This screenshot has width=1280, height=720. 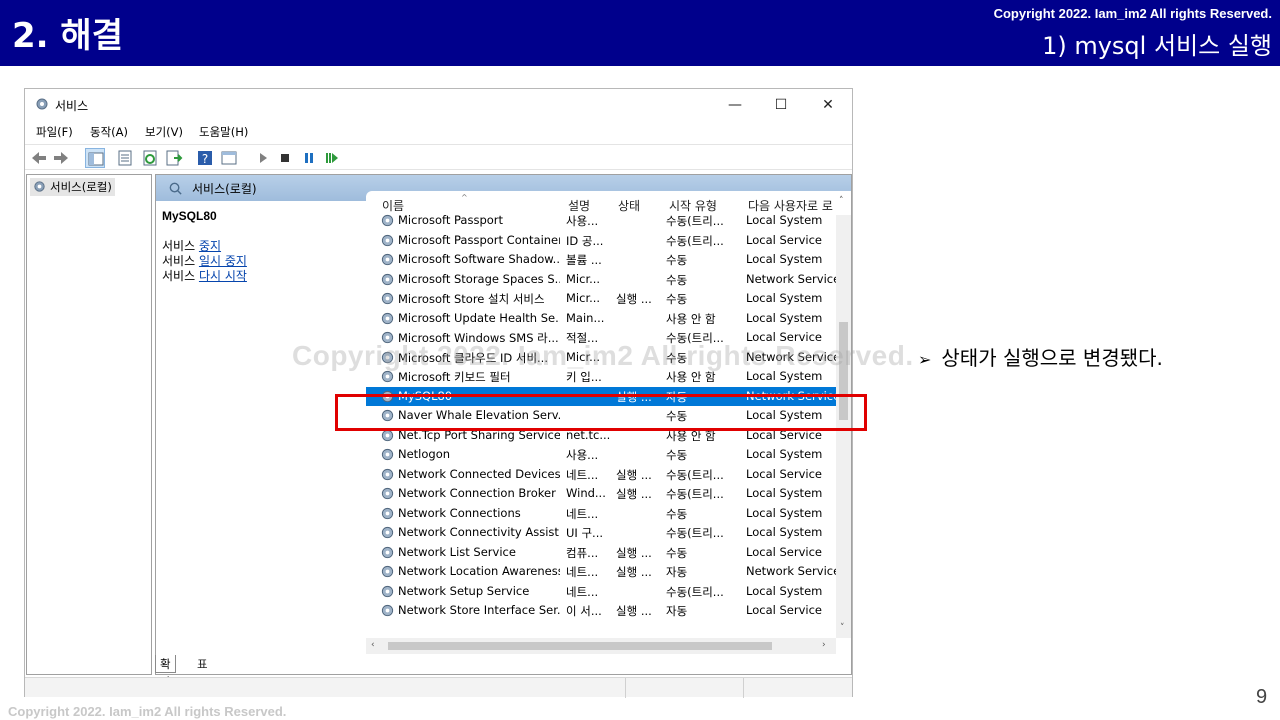 What do you see at coordinates (54, 132) in the screenshot?
I see `menu-file: 파일(F)` at bounding box center [54, 132].